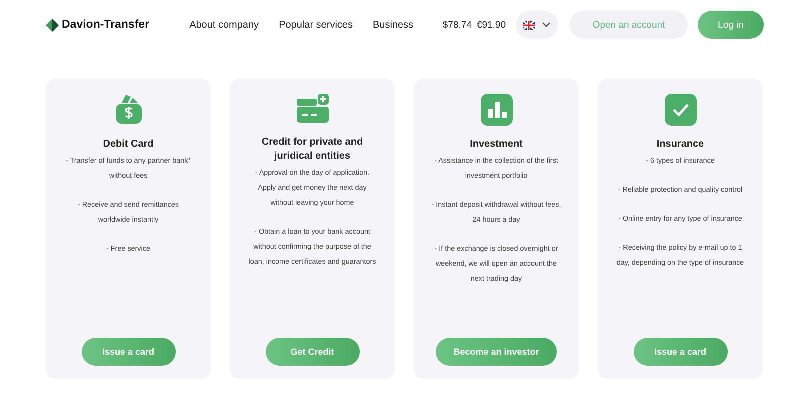  I want to click on card-title: Investment, so click(496, 145).